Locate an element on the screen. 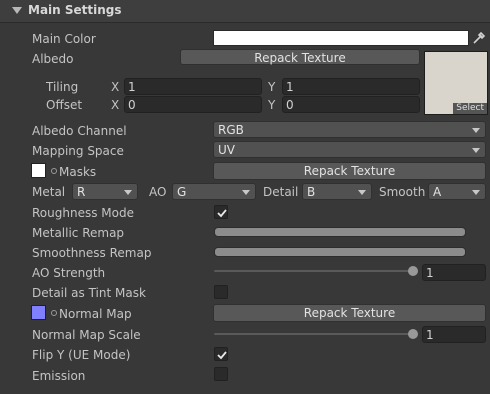  mapping-space-dropdown: UV is located at coordinates (349, 149).